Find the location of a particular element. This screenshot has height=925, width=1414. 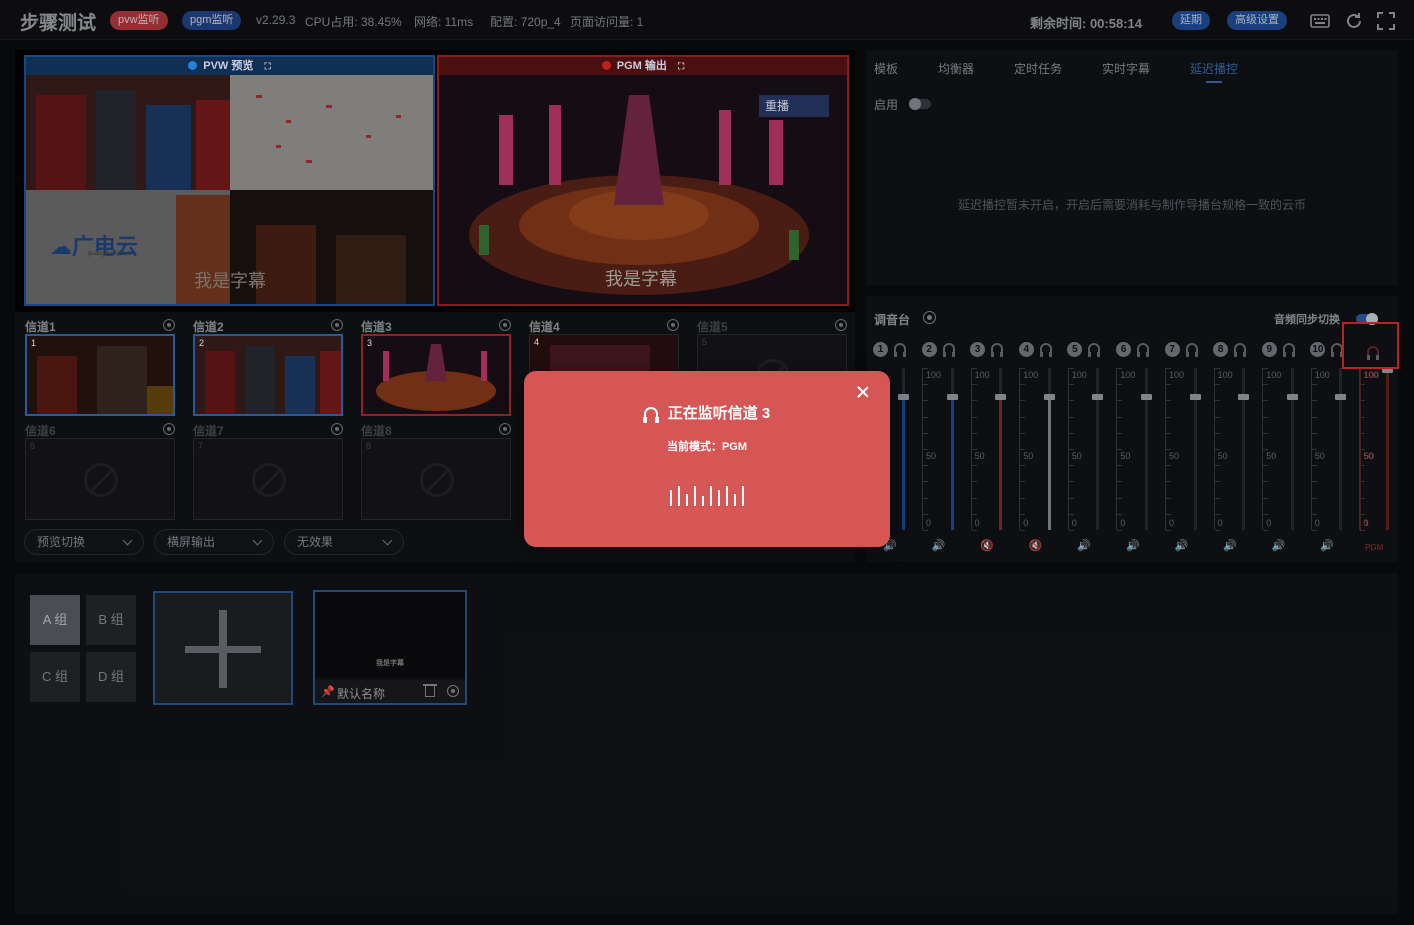

mixer-scale: 100 50 0 is located at coordinates (1077, 449).